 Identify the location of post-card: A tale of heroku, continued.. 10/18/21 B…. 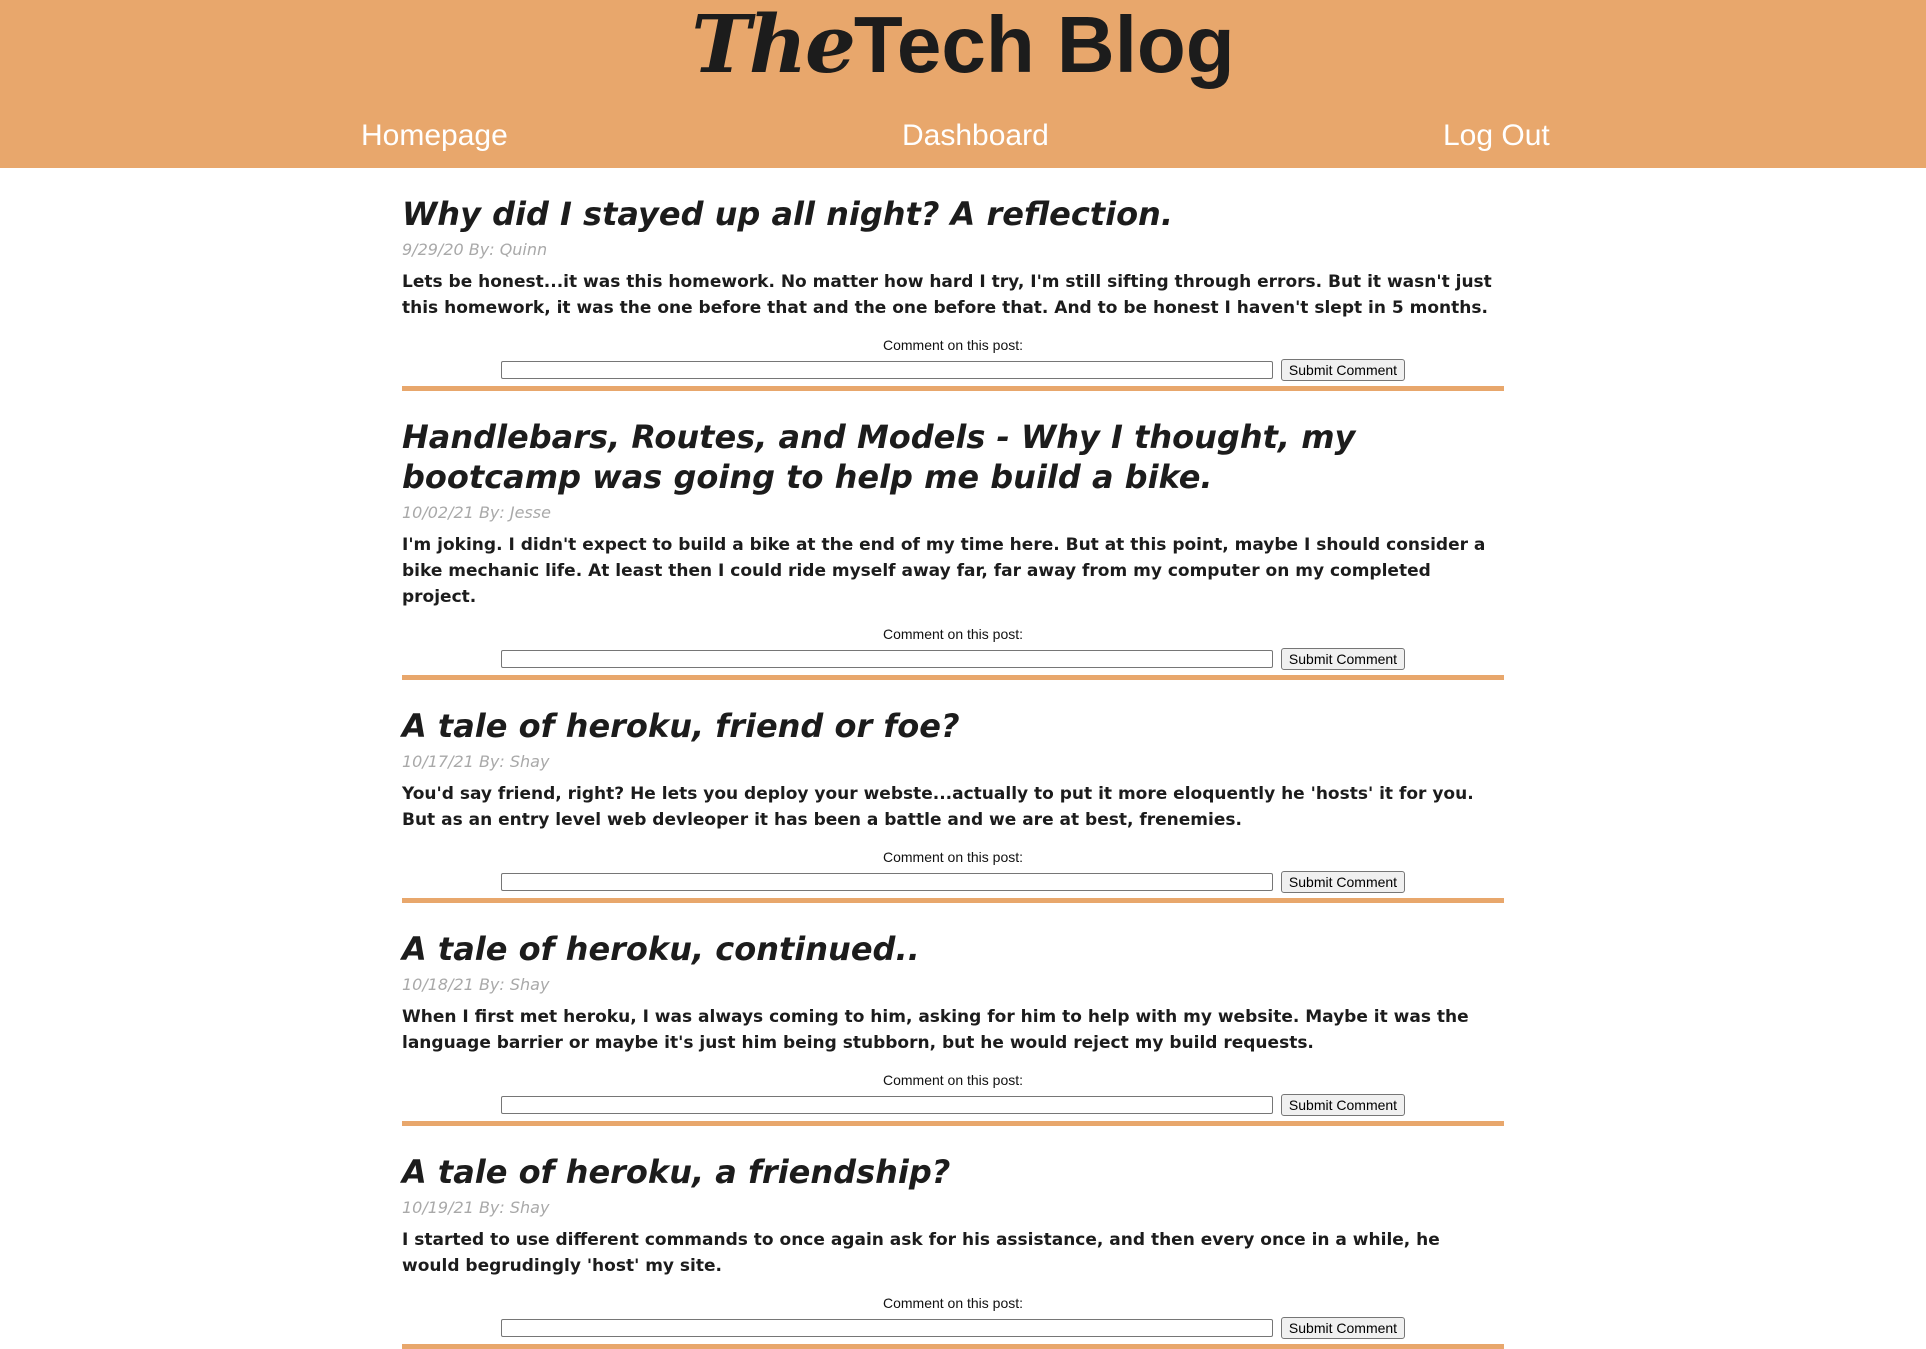
(953, 1014).